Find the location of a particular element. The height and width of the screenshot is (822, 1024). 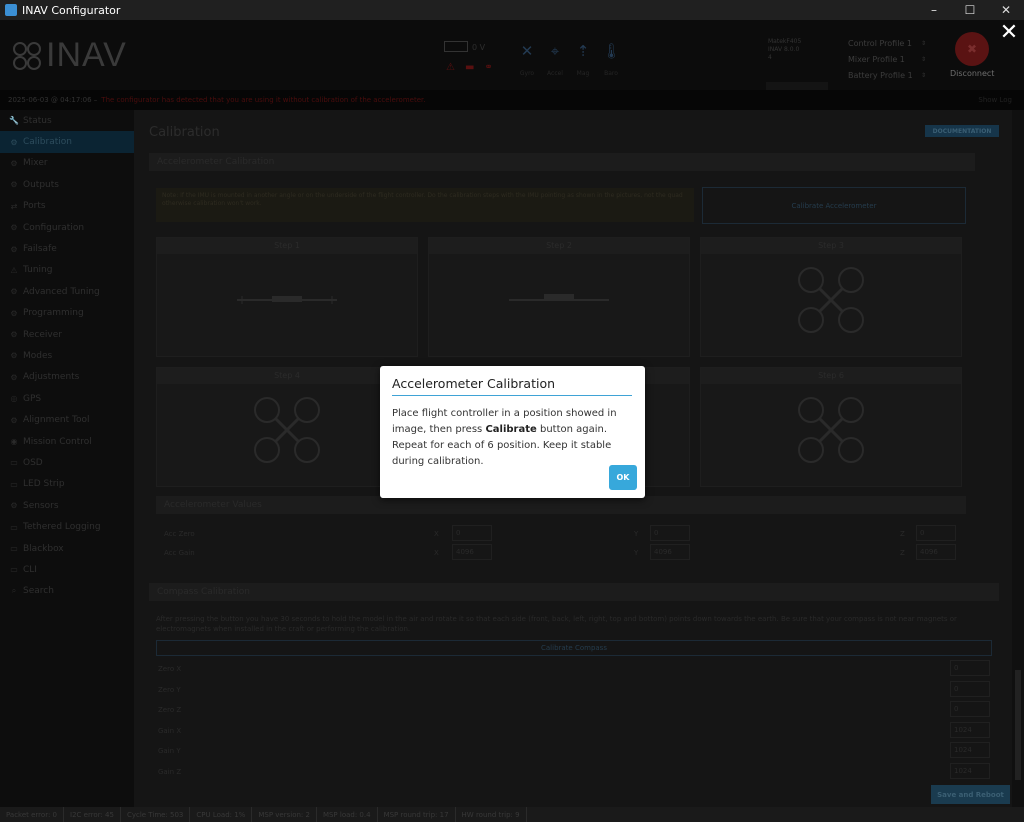

step-4-card: Step 4 is located at coordinates (287, 427).